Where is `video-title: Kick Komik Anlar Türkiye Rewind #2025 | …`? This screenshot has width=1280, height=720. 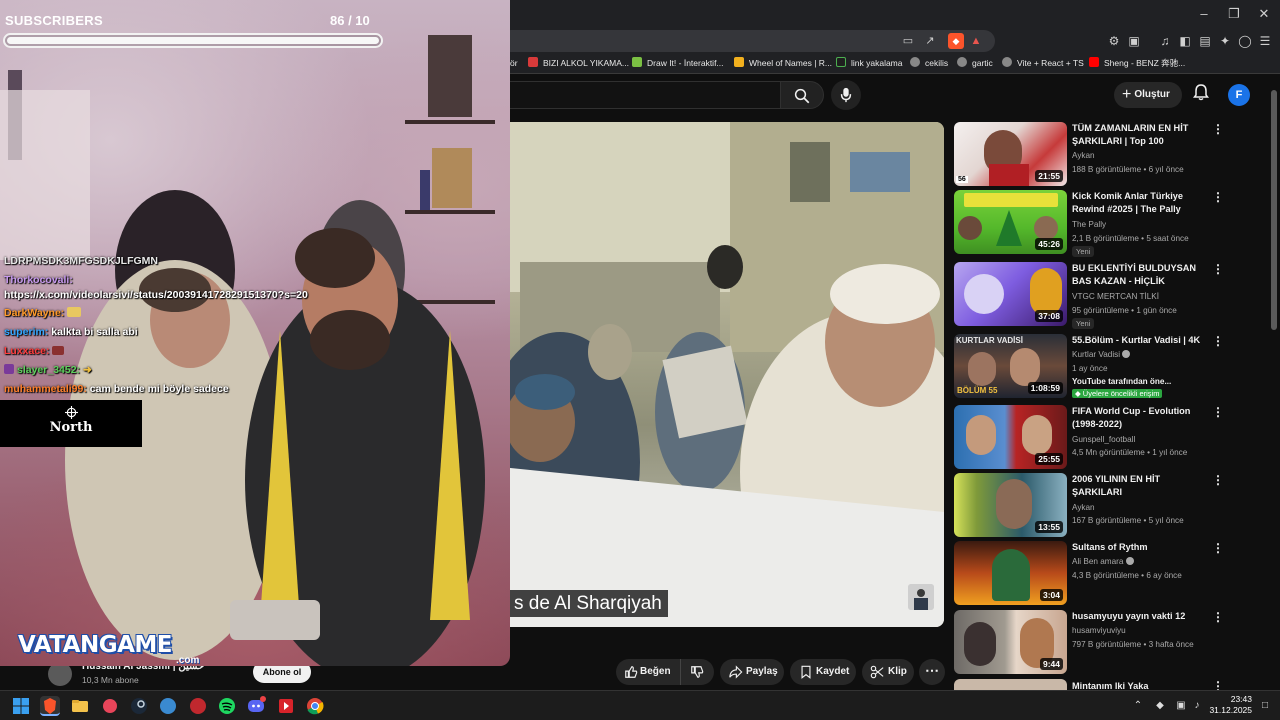 video-title: Kick Komik Anlar Türkiye Rewind #2025 | … is located at coordinates (1142, 203).